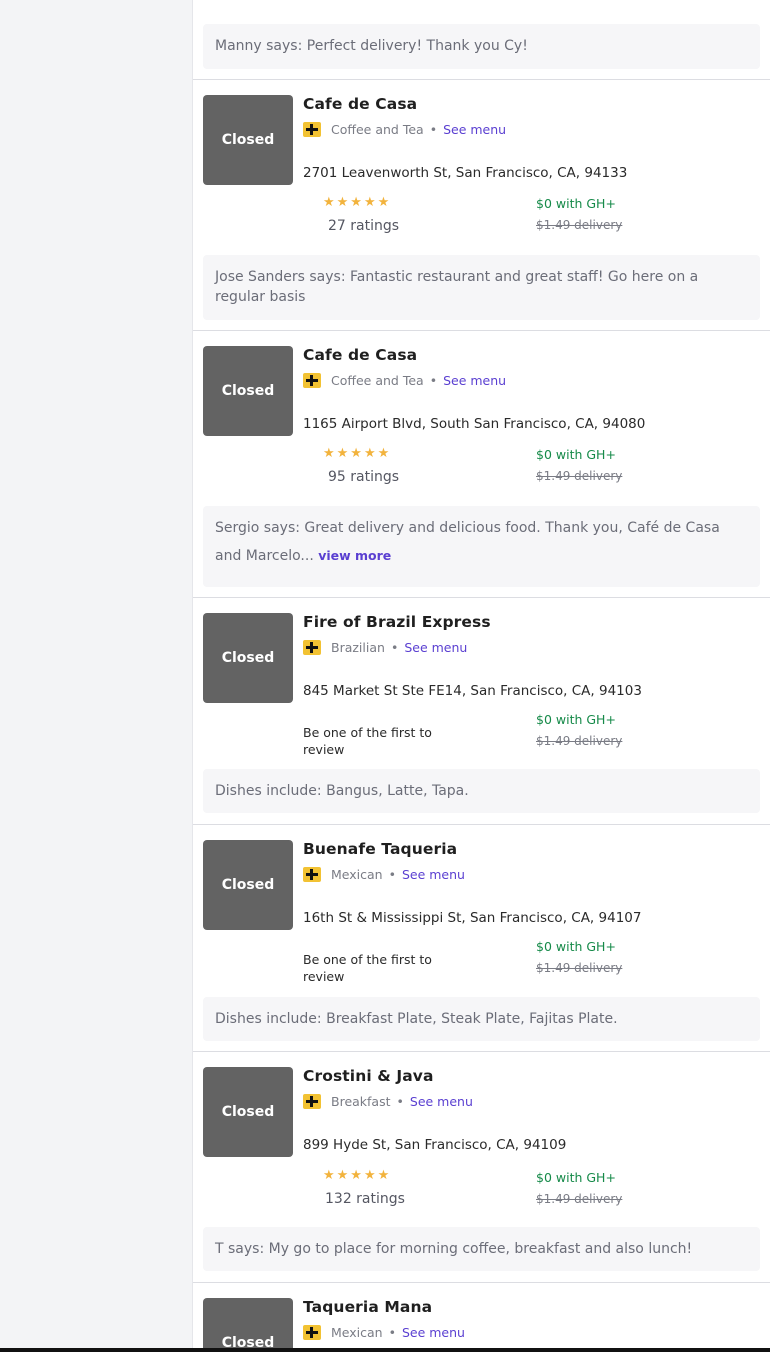 This screenshot has height=1352, width=770. Describe the element at coordinates (481, 1315) in the screenshot. I see `restaurant-card: Closed Taqueria Mana Mexican • See menu` at that location.